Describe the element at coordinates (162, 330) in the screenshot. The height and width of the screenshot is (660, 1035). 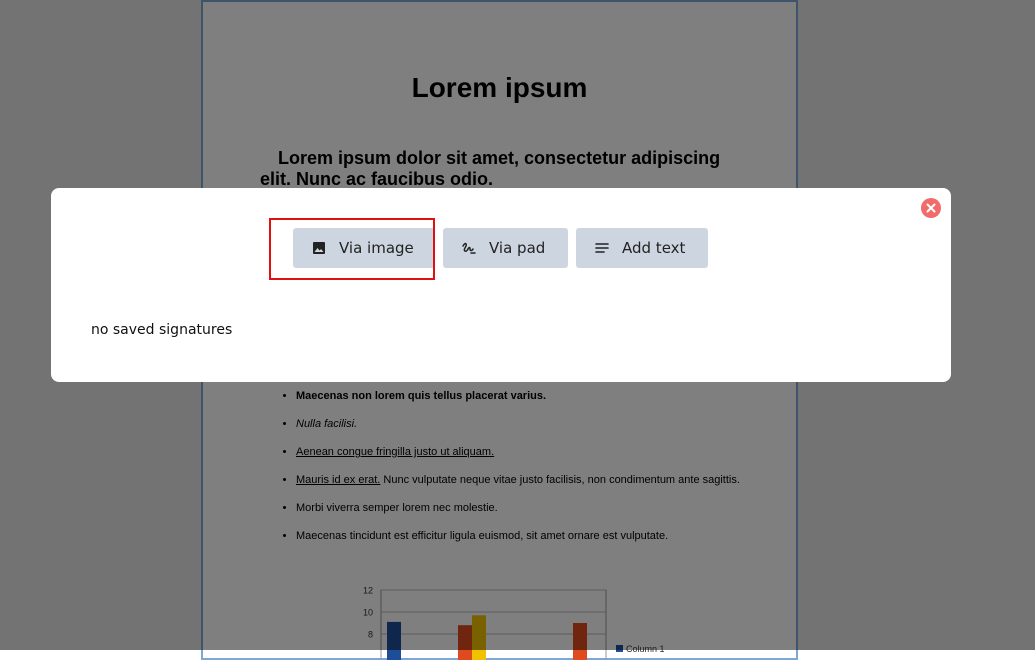
I see `empty-signatures-message: no saved signatures` at that location.